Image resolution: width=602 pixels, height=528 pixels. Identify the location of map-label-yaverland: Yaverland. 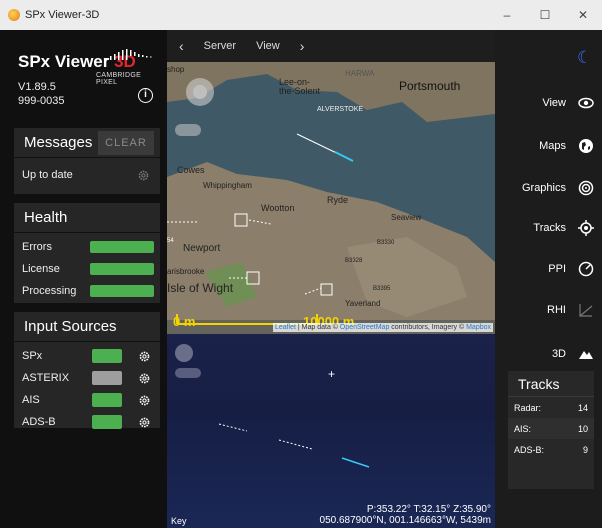
(363, 303).